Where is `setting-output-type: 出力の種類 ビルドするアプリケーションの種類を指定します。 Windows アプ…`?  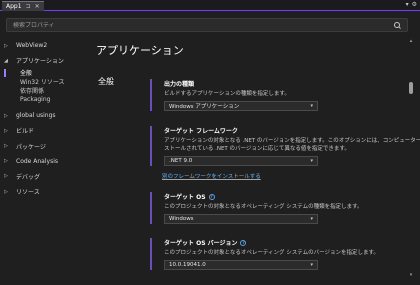 setting-output-type: 出力の種類 ビルドするアプリケーションの種類を指定します。 Windows アプ… is located at coordinates (234, 95).